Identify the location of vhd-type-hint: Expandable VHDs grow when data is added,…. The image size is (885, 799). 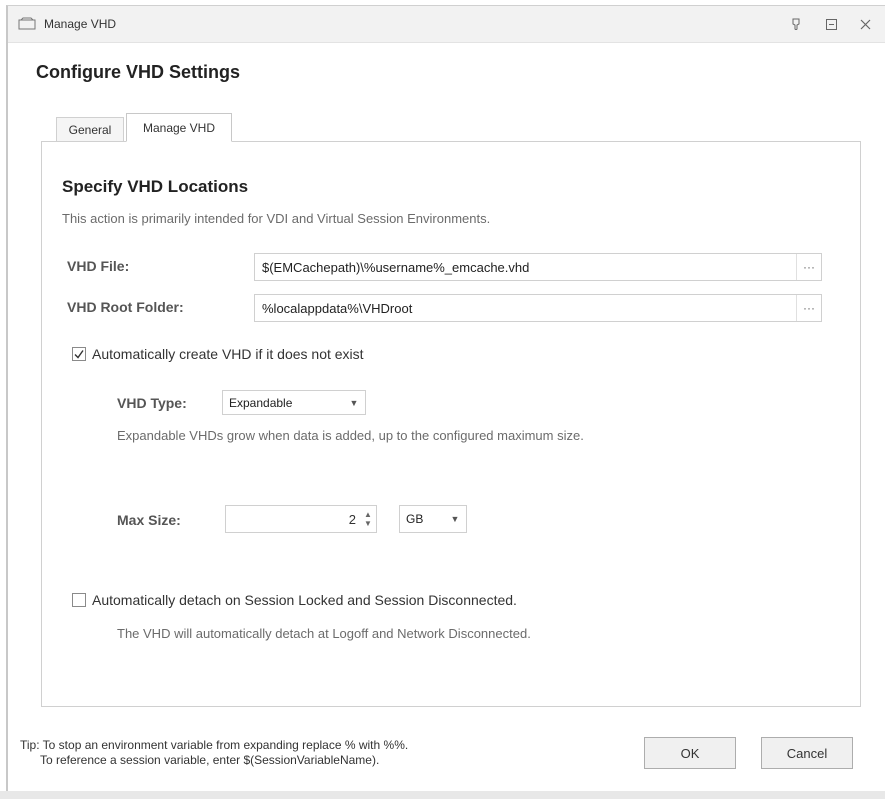
(350, 435).